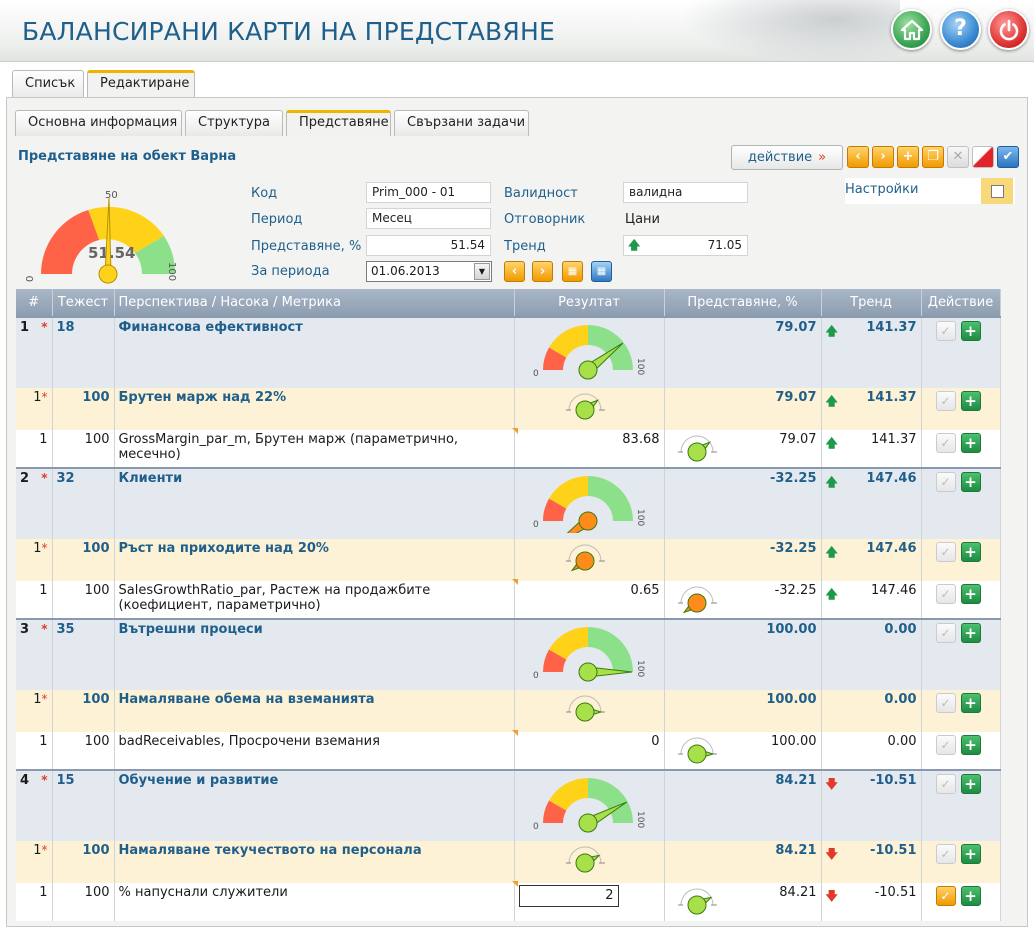 This screenshot has width=1034, height=933. Describe the element at coordinates (933, 157) in the screenshot. I see `copy-record-button: ❐` at that location.